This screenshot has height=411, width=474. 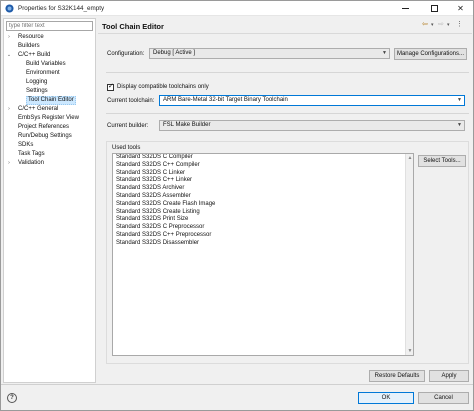 I want to click on list-item: Standard S32DS C++ Compiler, so click(x=263, y=166).